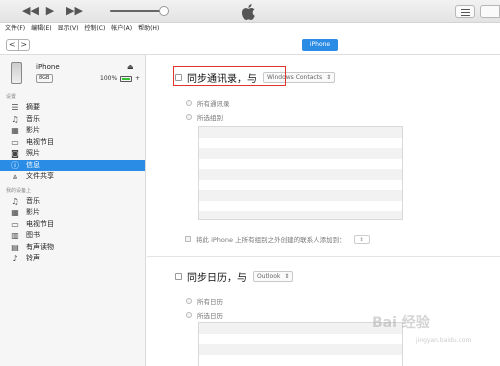 The image size is (500, 366). I want to click on radio-label: 所选组别, so click(210, 118).